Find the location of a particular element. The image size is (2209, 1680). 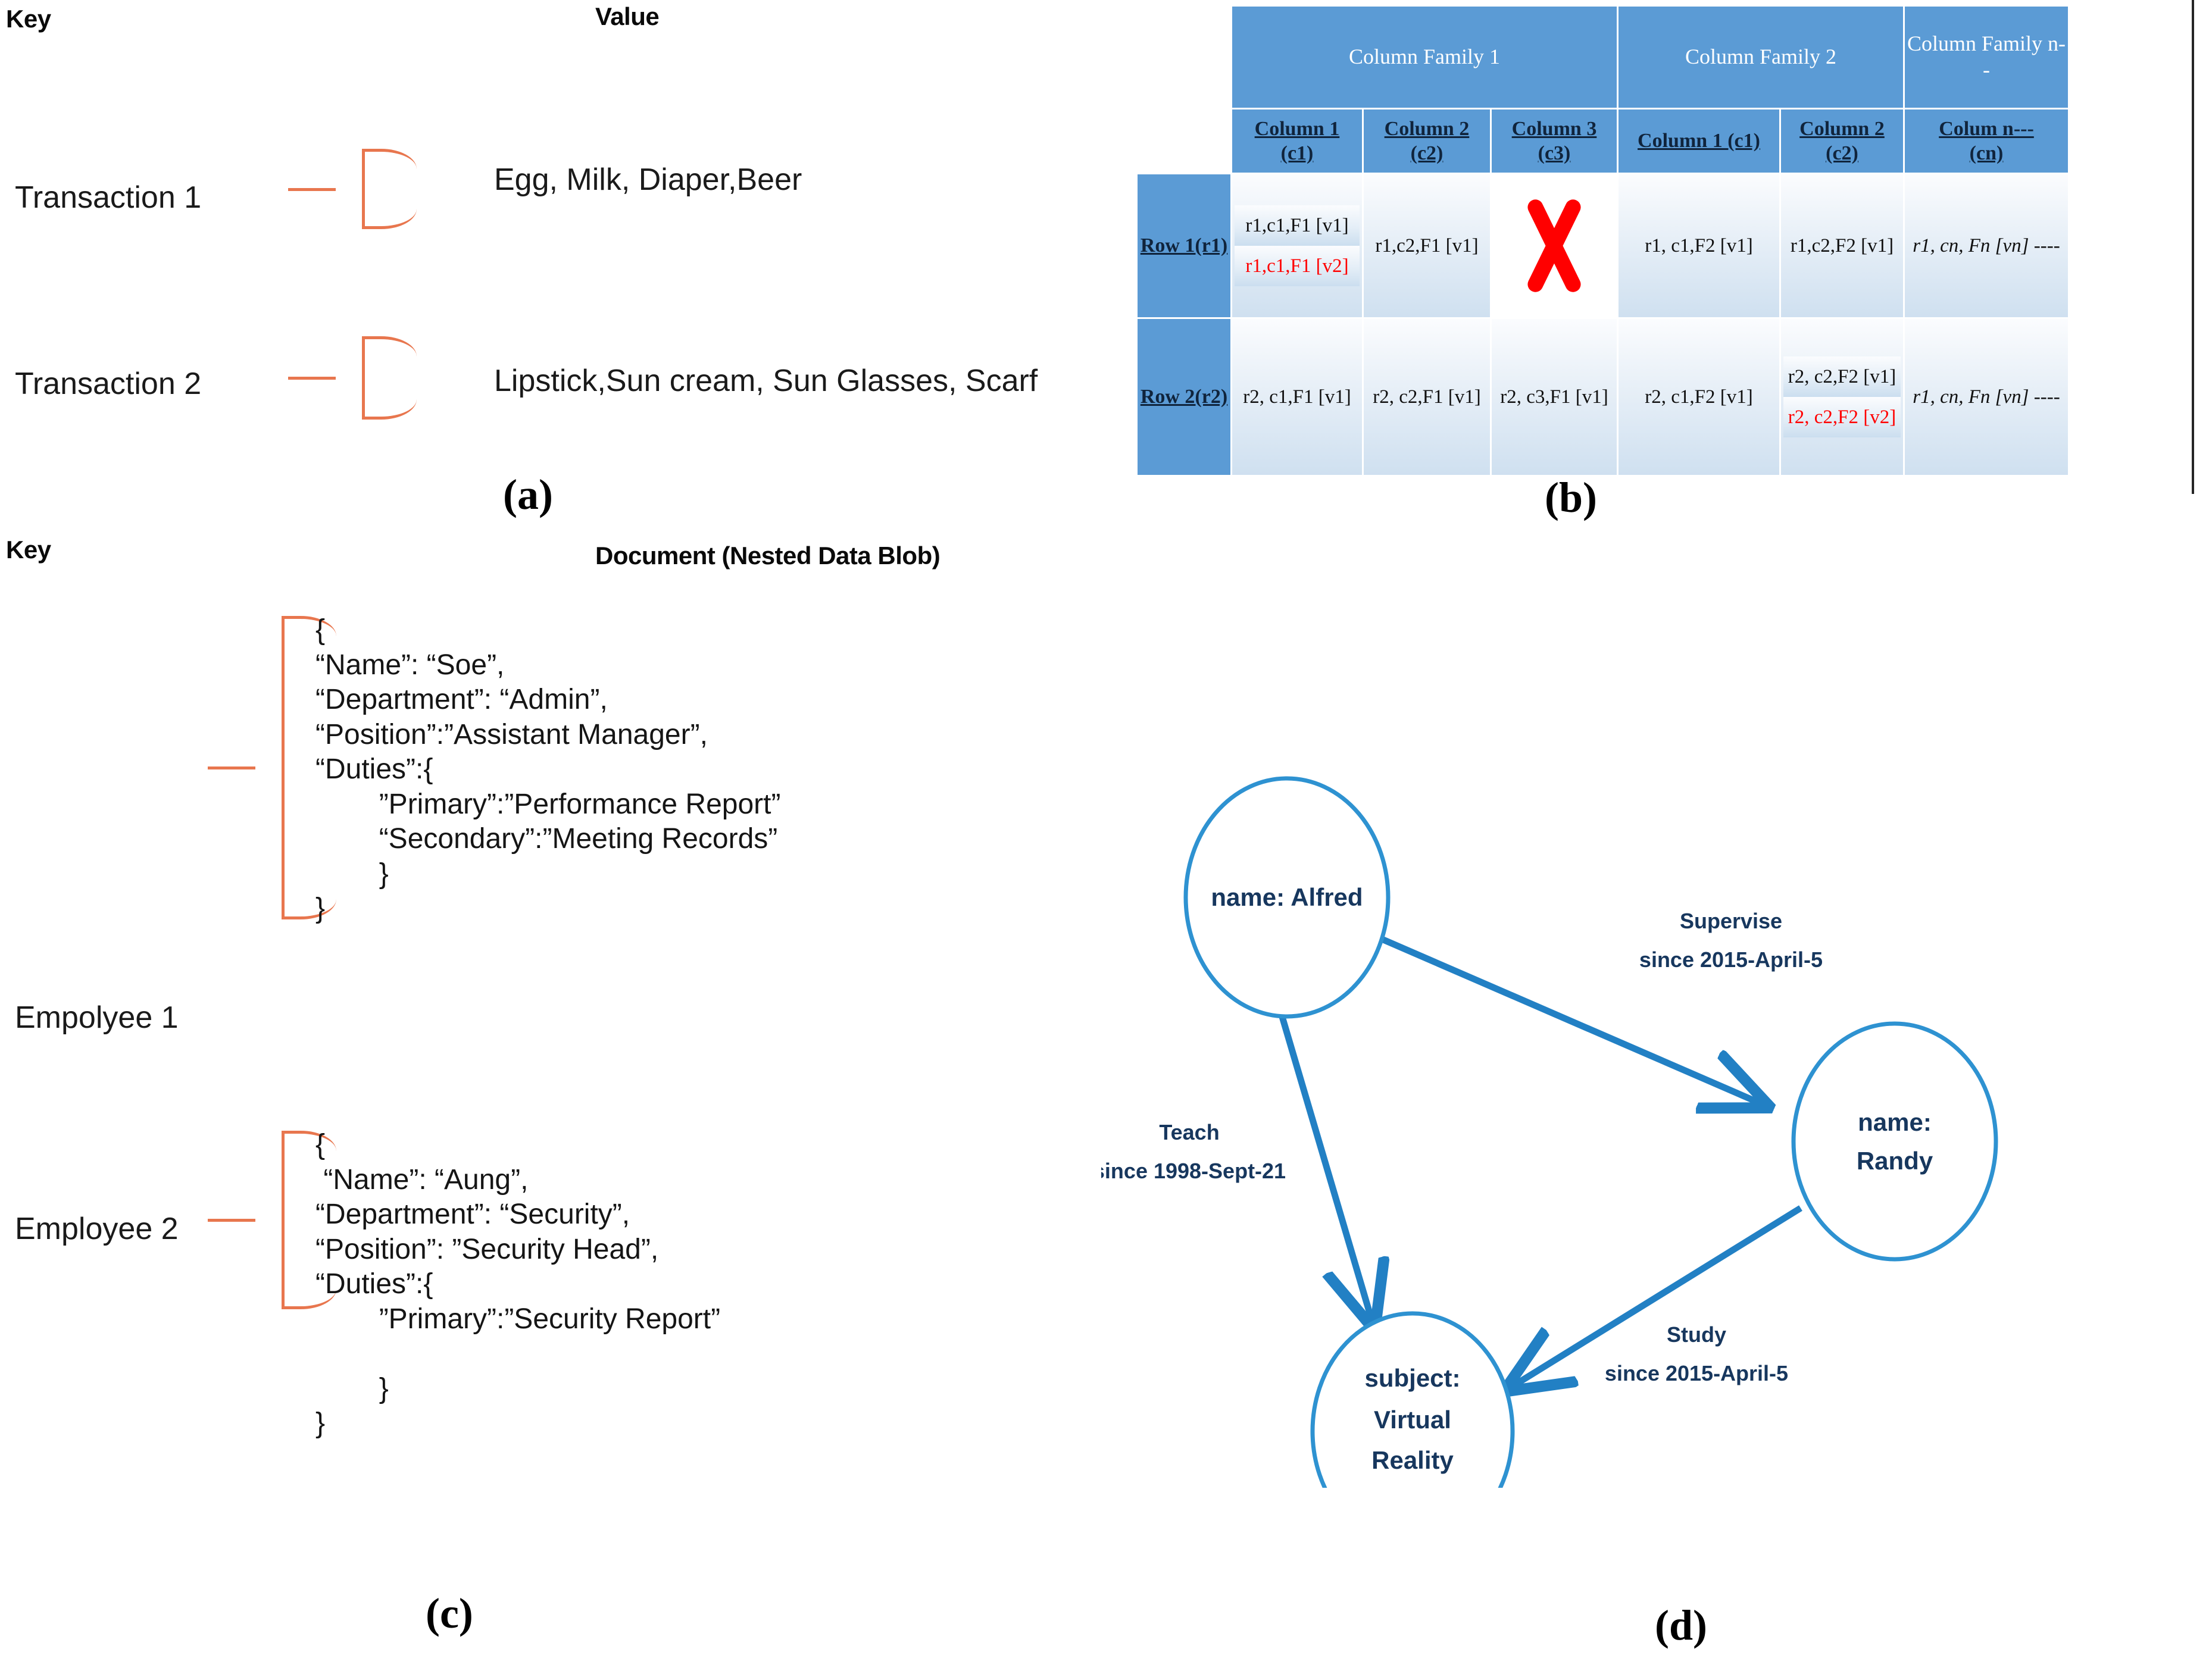

edge-study is located at coordinates (1657, 1296).